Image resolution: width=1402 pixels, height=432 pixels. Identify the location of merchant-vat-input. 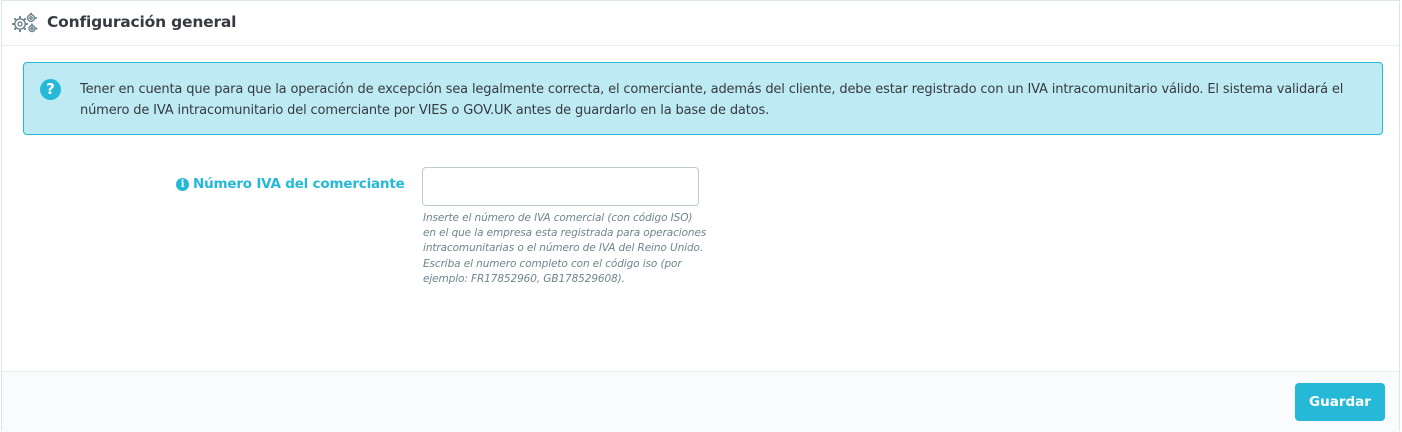
(560, 186).